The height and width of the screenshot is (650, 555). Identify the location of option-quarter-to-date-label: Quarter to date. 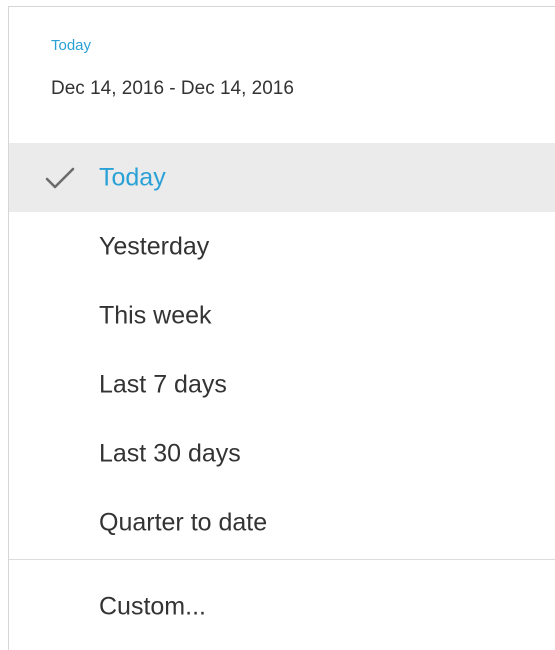
(183, 522).